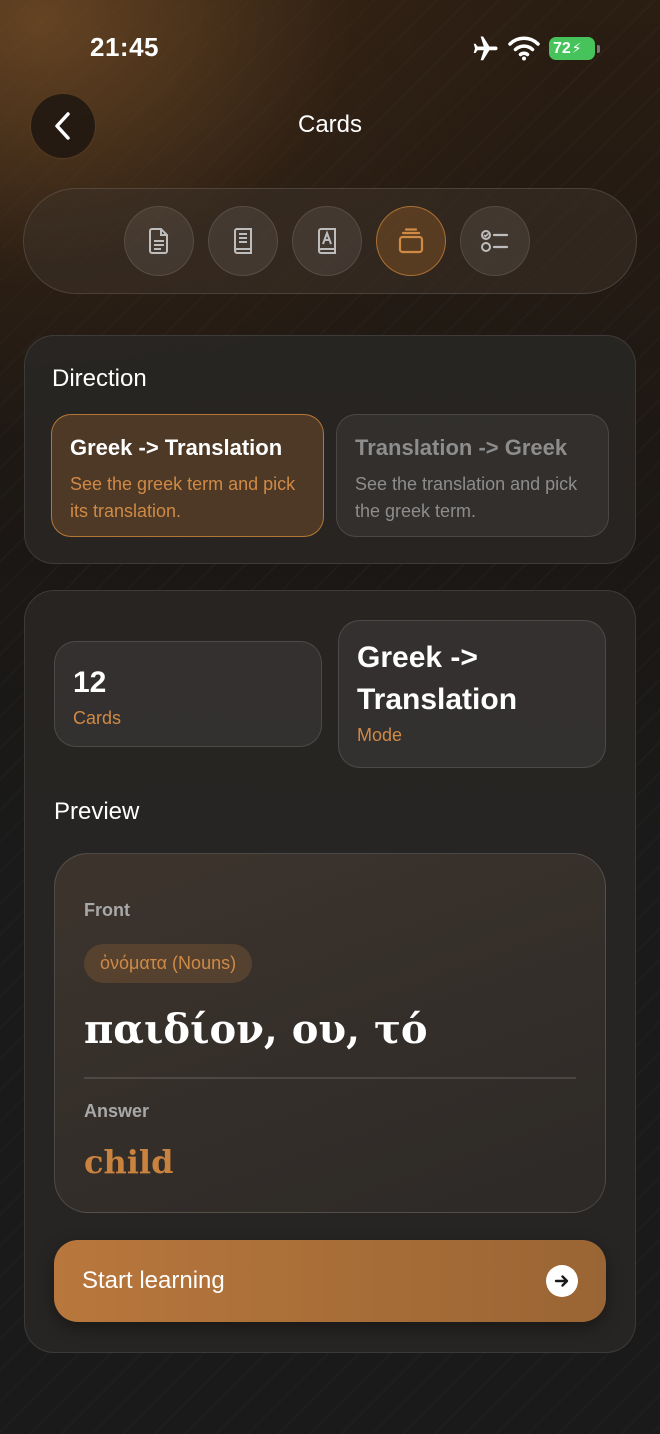 This screenshot has width=660, height=1434. What do you see at coordinates (524, 48) in the screenshot?
I see `wifi-icon` at bounding box center [524, 48].